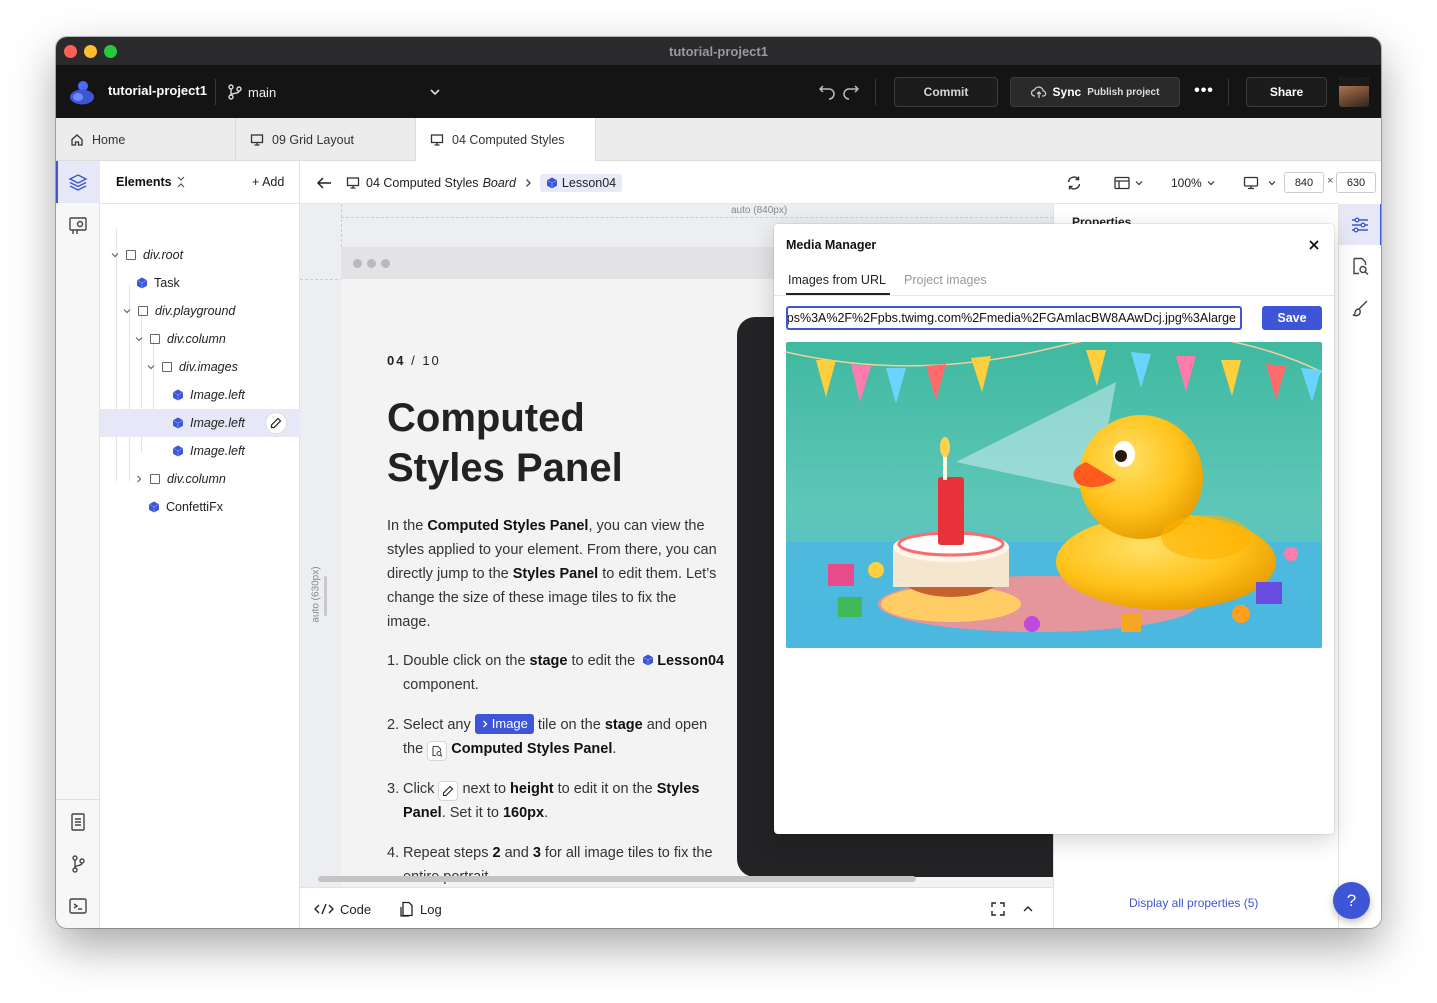 This screenshot has width=1437, height=1003. I want to click on breadcrumb-component: Lesson04, so click(581, 182).